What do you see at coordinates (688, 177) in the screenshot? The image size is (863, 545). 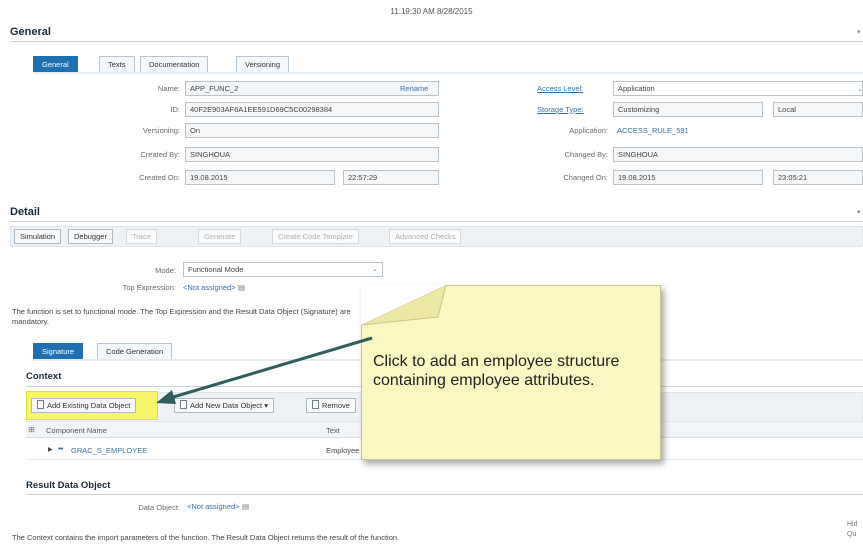 I see `changed-on-date-field: 19.08.2015` at bounding box center [688, 177].